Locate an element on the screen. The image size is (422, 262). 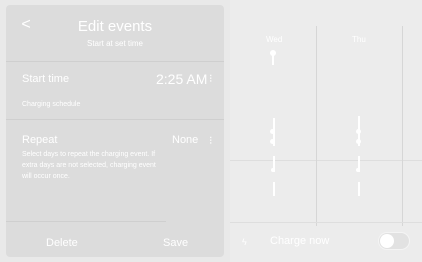
charge-now-label: Charge now is located at coordinates (300, 241).